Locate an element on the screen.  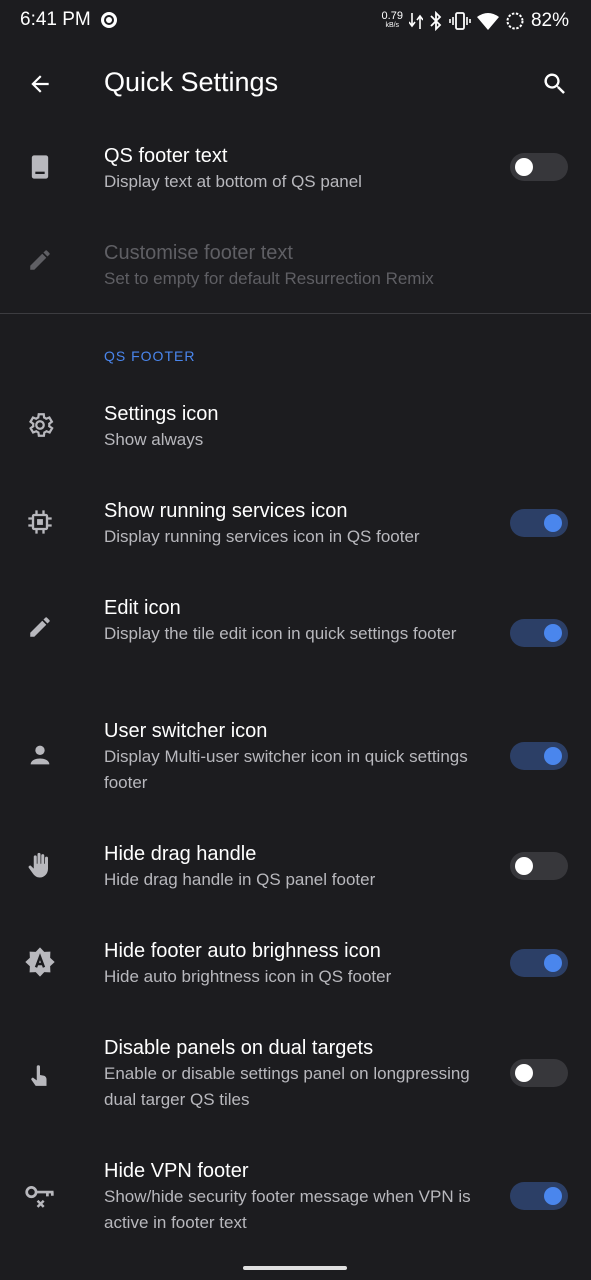
back-button is located at coordinates (40, 84).